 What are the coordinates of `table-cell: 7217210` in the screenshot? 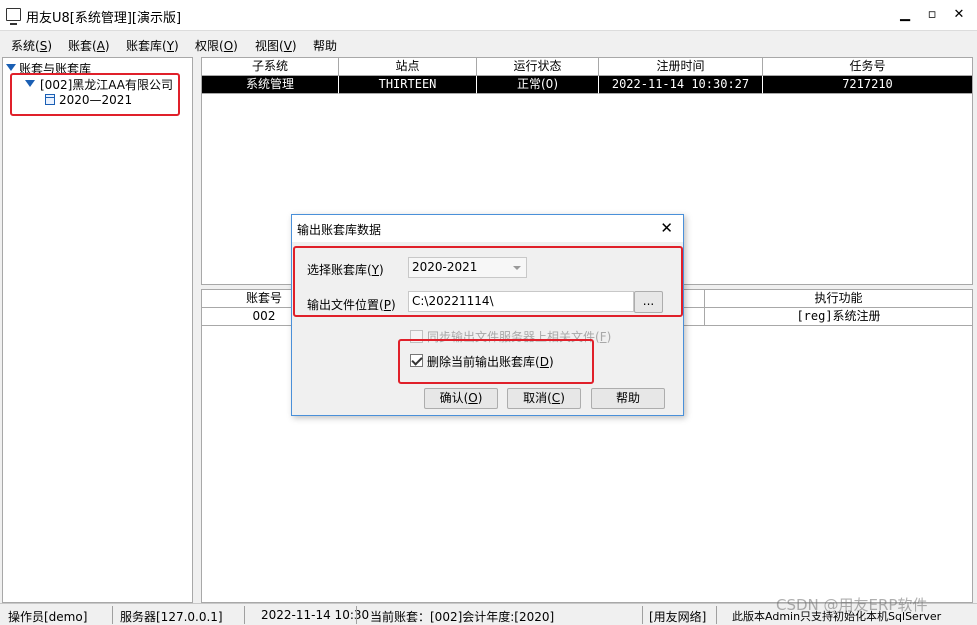 It's located at (867, 85).